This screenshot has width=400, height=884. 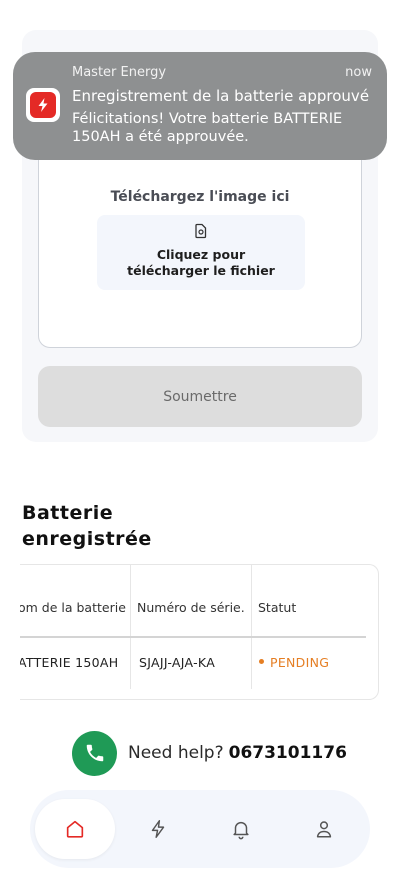 I want to click on help-label: Need help?, so click(x=176, y=753).